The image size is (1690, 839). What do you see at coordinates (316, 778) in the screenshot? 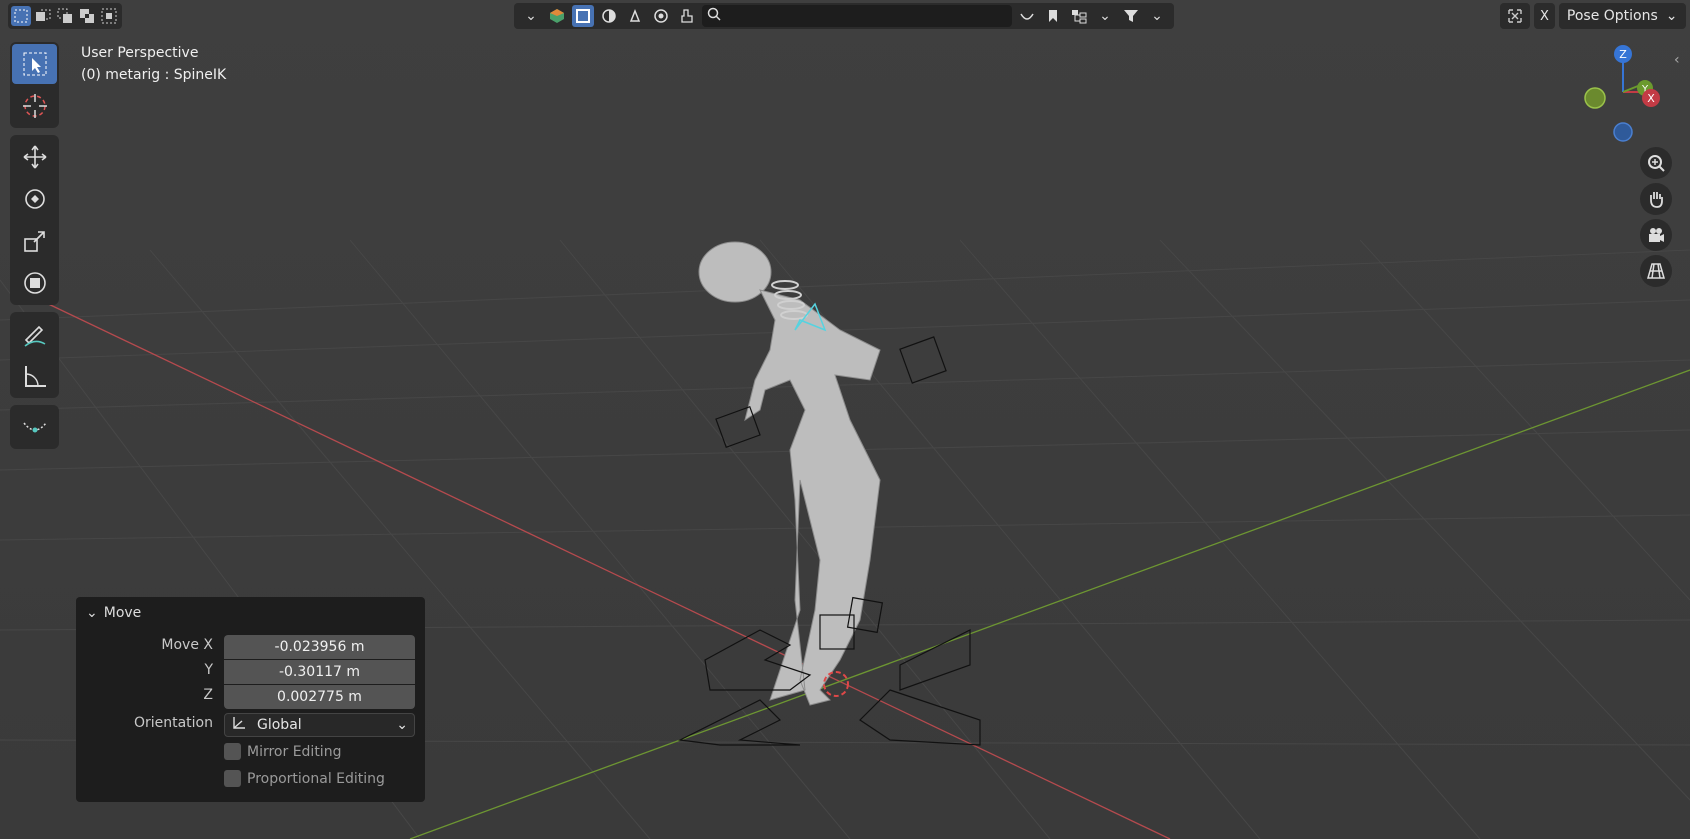
I see `proportional-editing-label: Proportional Editing` at bounding box center [316, 778].